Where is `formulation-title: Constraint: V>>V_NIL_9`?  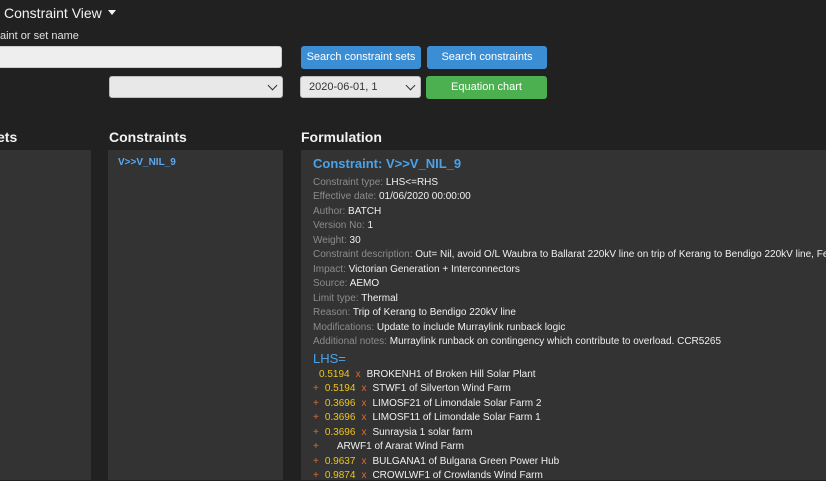 formulation-title: Constraint: V>>V_NIL_9 is located at coordinates (387, 163).